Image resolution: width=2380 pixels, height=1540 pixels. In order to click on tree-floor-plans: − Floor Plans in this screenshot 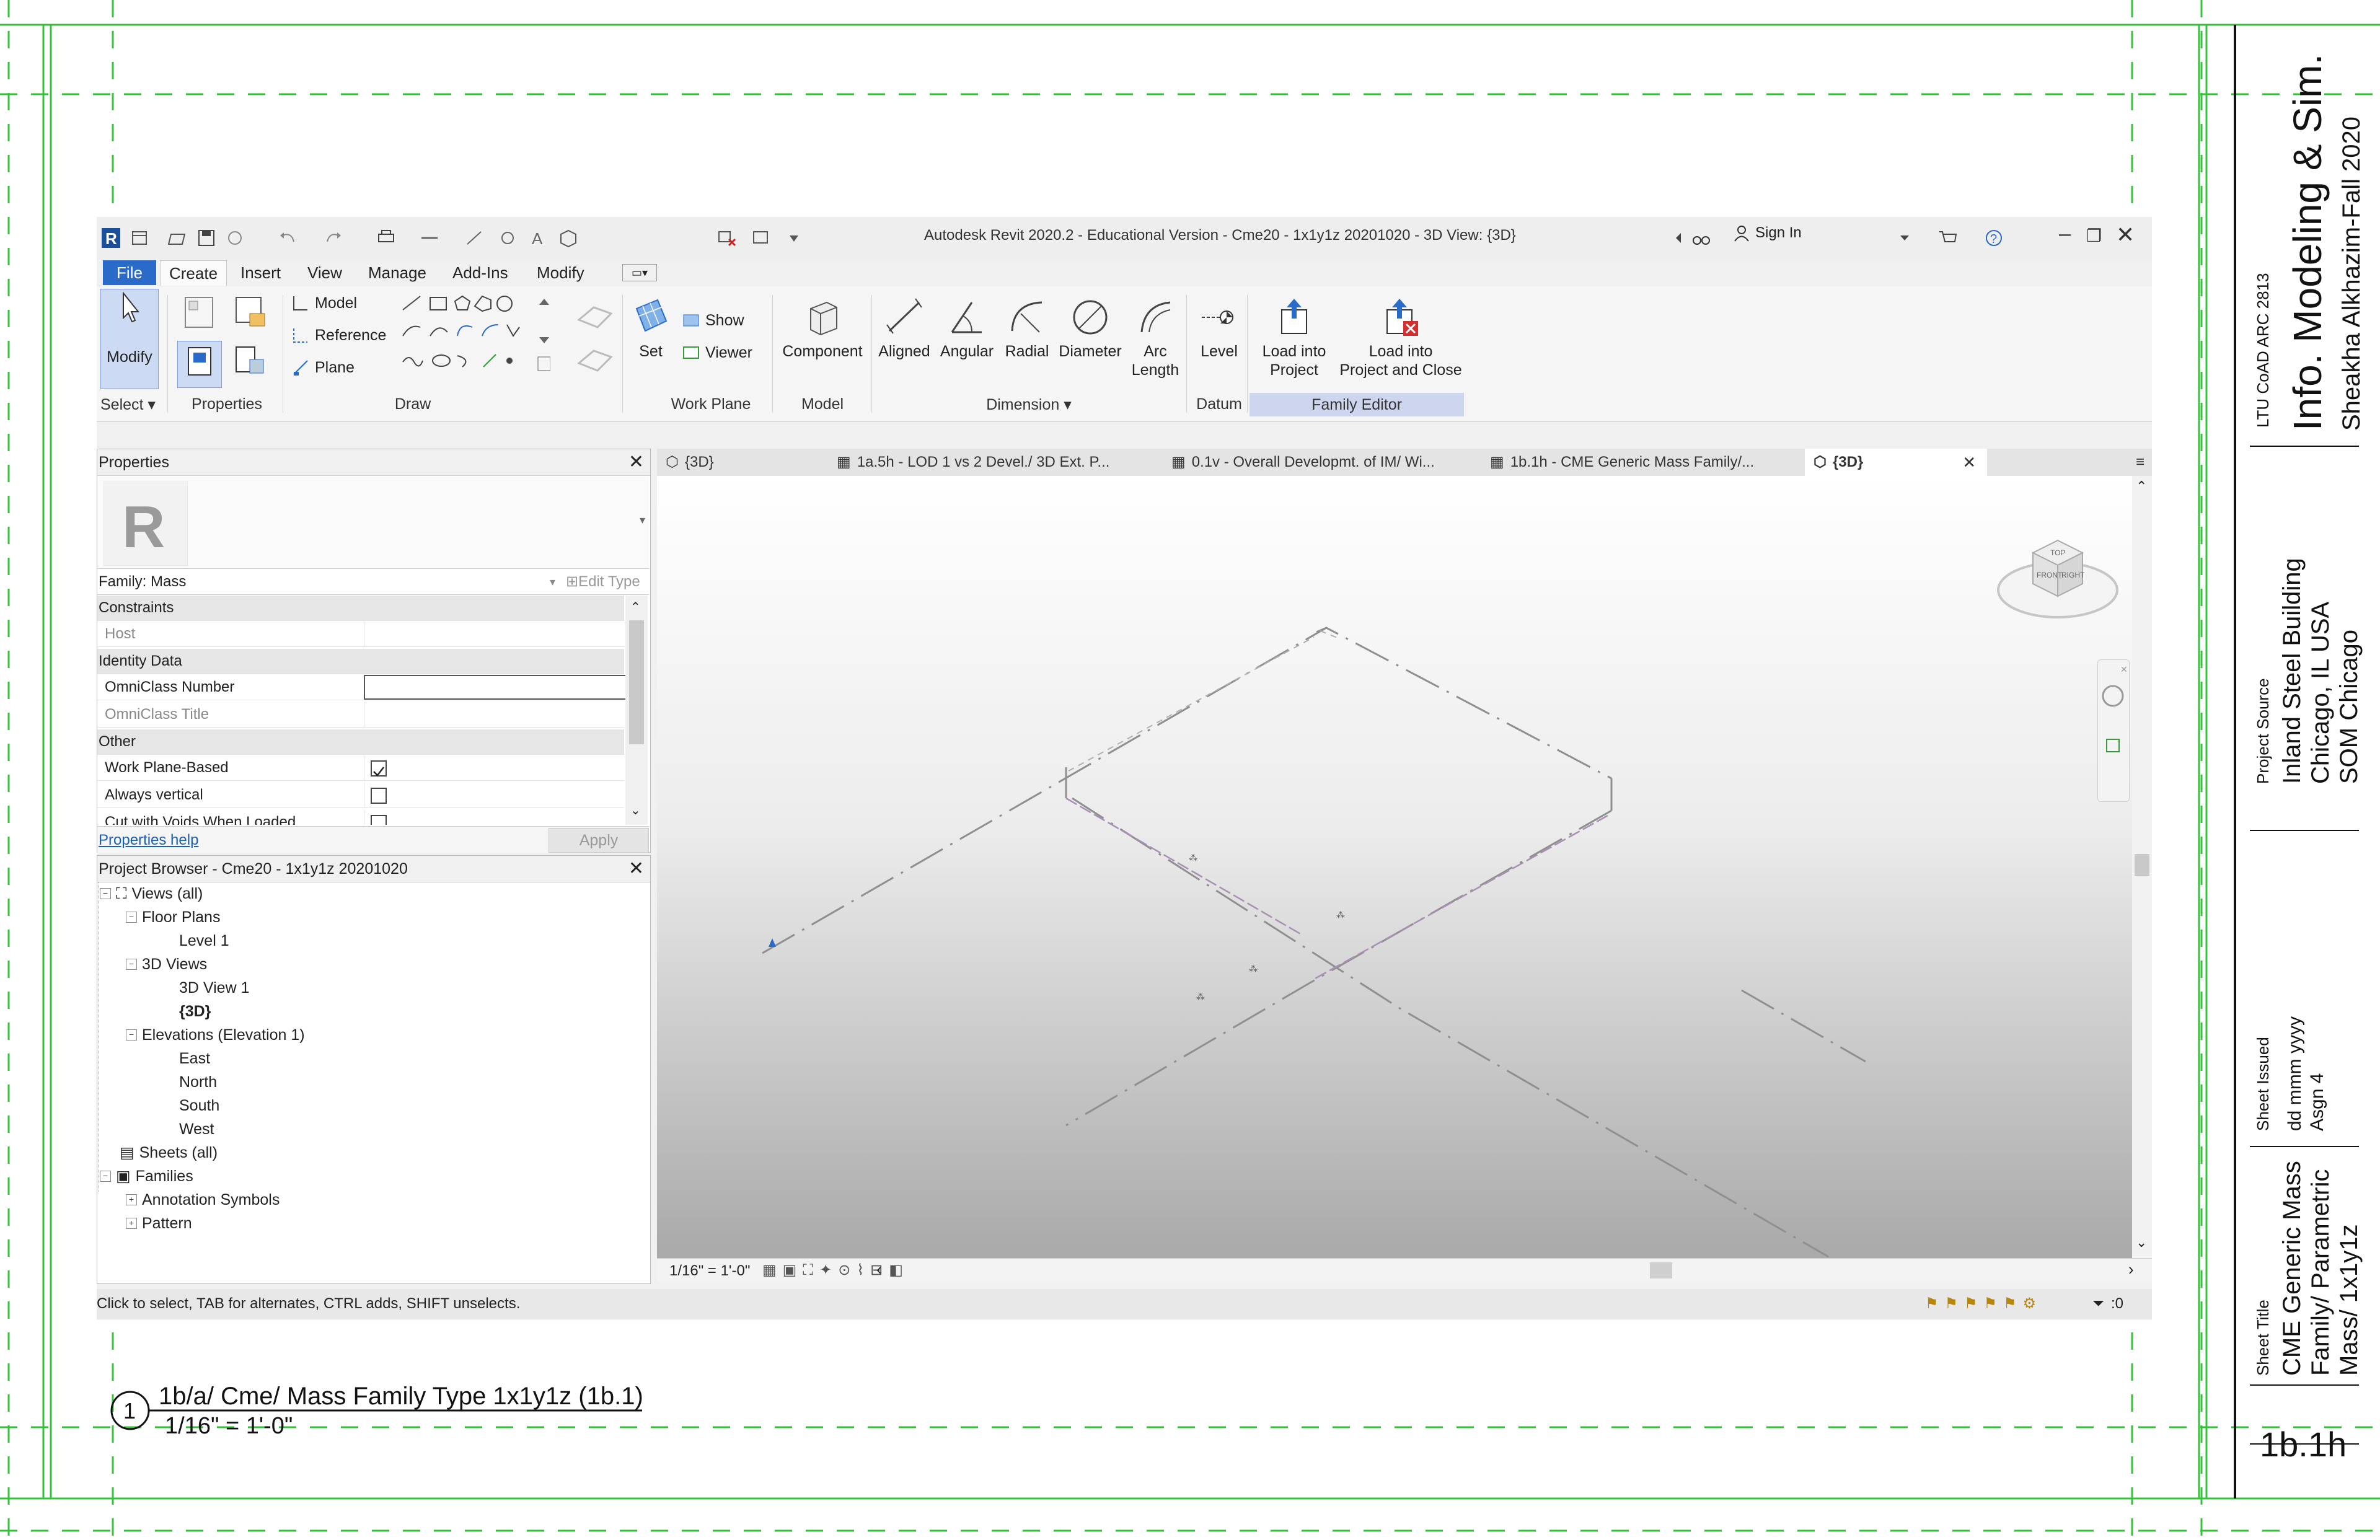, I will do `click(173, 917)`.